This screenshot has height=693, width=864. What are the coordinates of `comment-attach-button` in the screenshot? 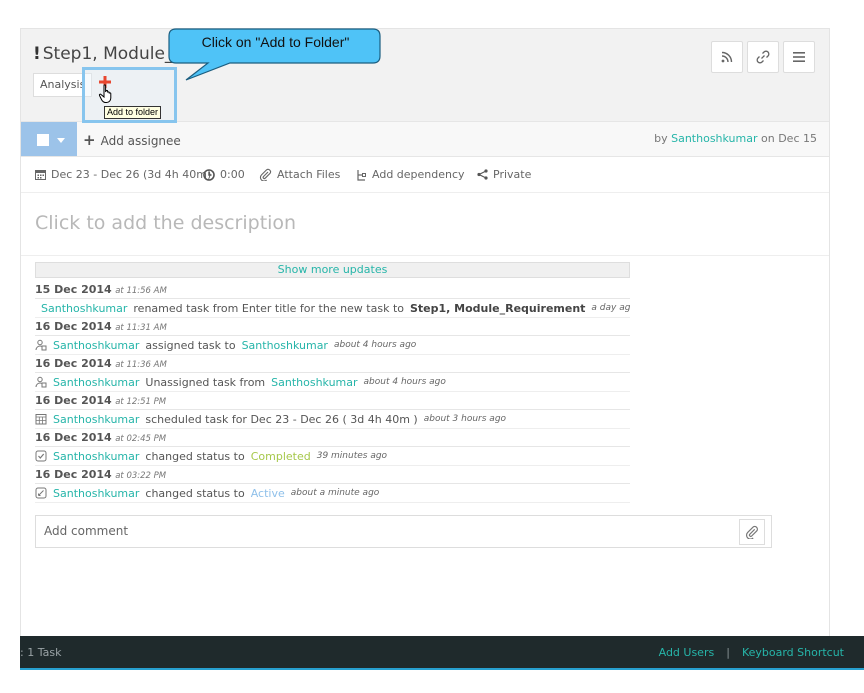 It's located at (752, 532).